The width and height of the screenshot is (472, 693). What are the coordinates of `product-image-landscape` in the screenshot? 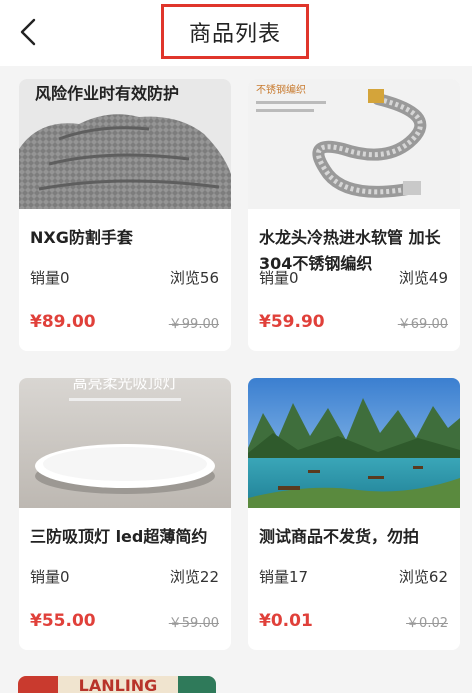 It's located at (354, 443).